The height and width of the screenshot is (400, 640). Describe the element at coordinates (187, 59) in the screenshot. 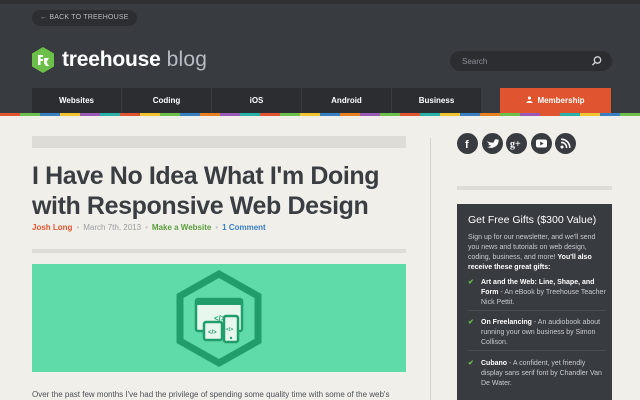

I see `logo-suffix: blog` at that location.